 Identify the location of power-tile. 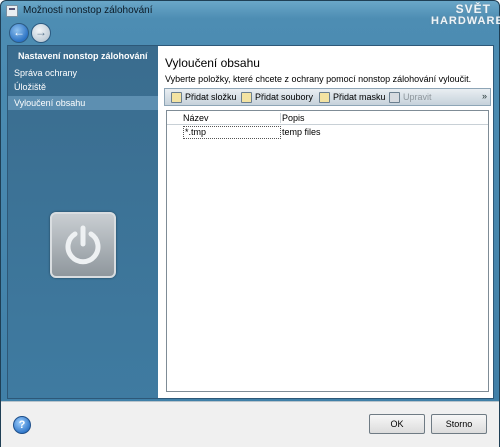
(83, 245).